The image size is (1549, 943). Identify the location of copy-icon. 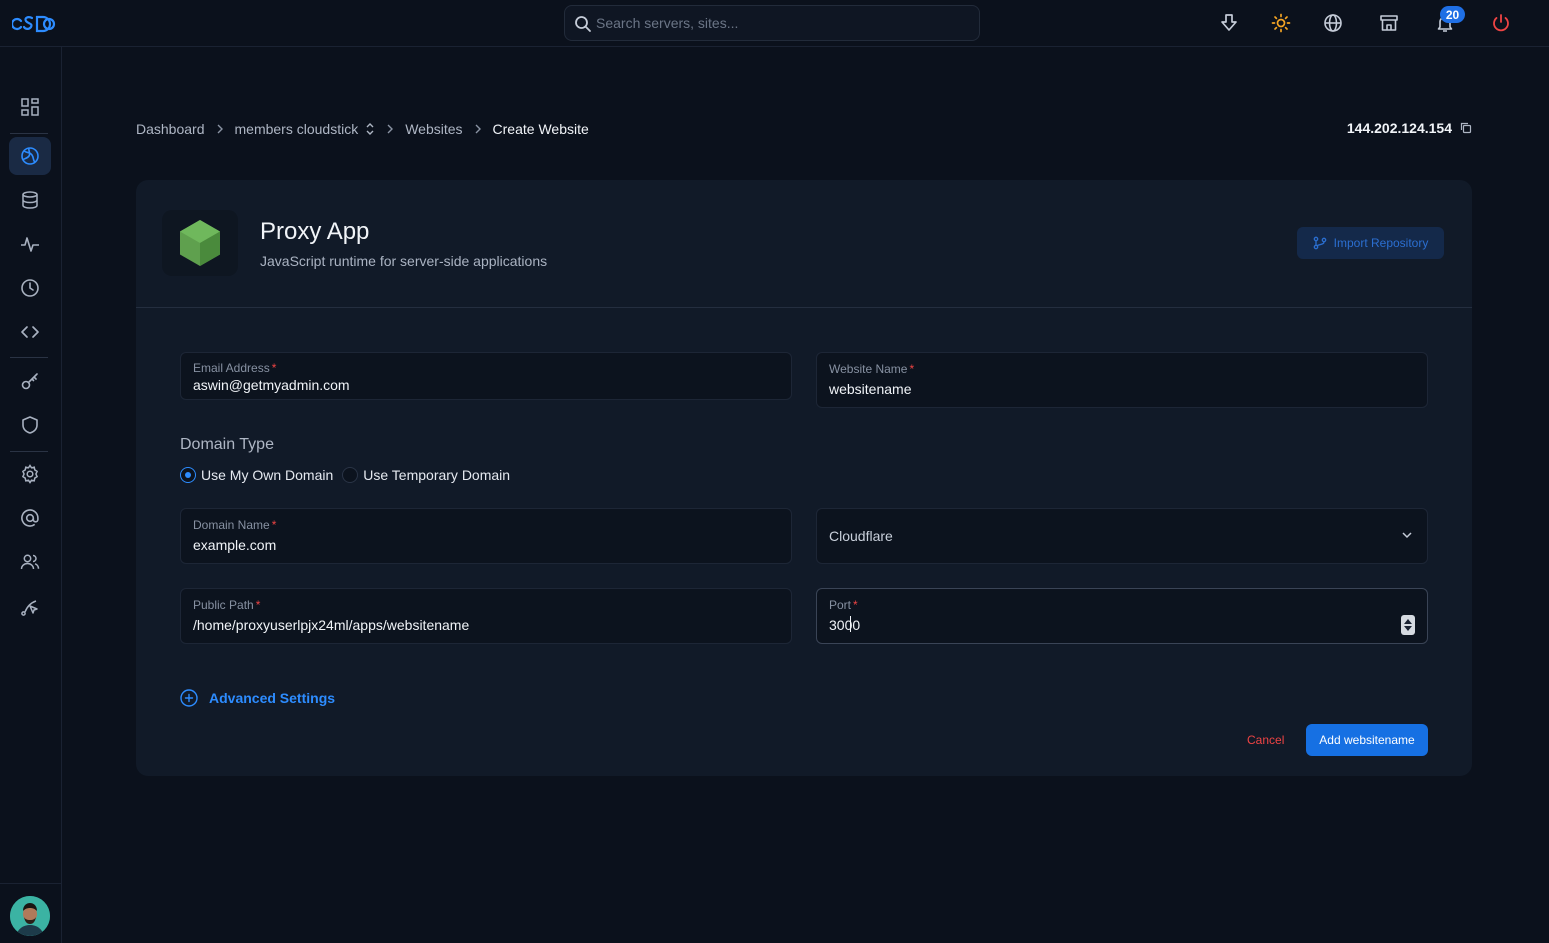
(1466, 128).